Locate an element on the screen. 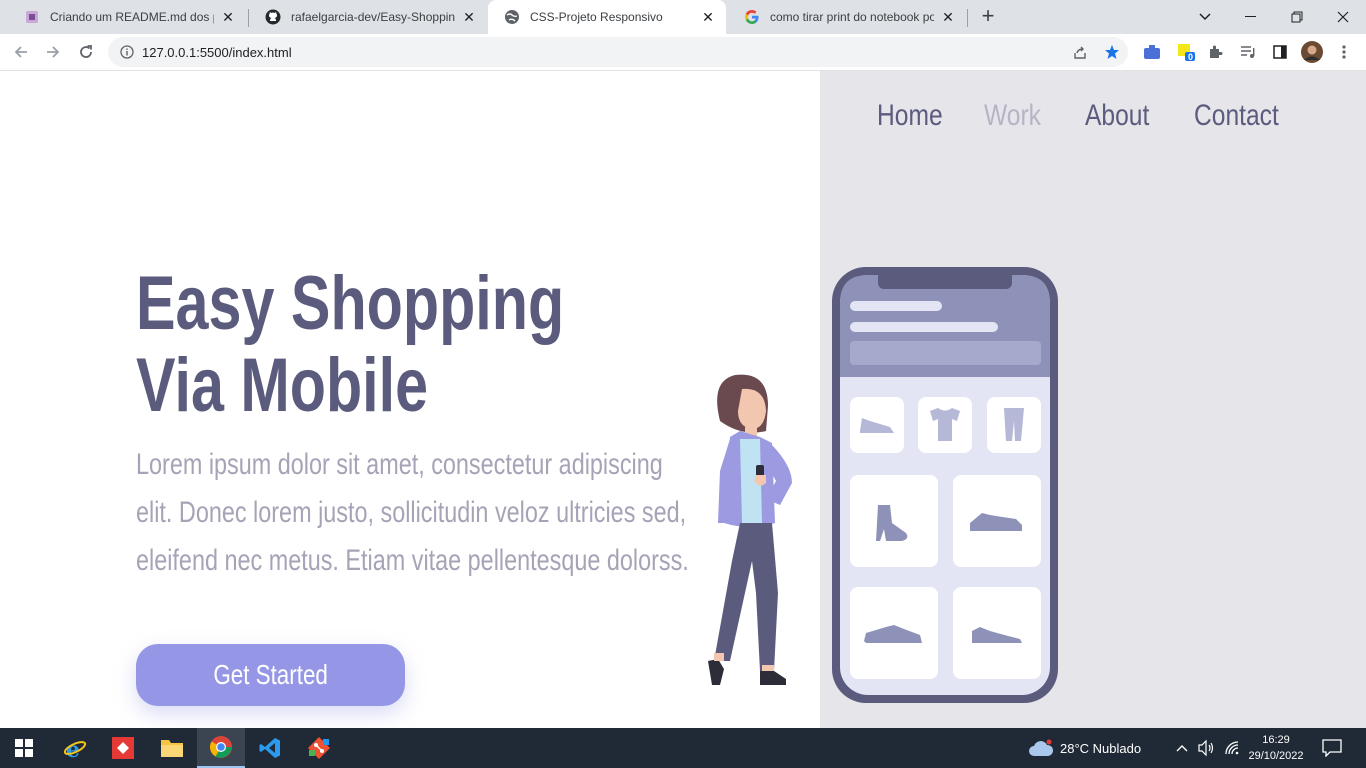 This screenshot has height=768, width=1366. nav-item-about: About is located at coordinates (1117, 116).